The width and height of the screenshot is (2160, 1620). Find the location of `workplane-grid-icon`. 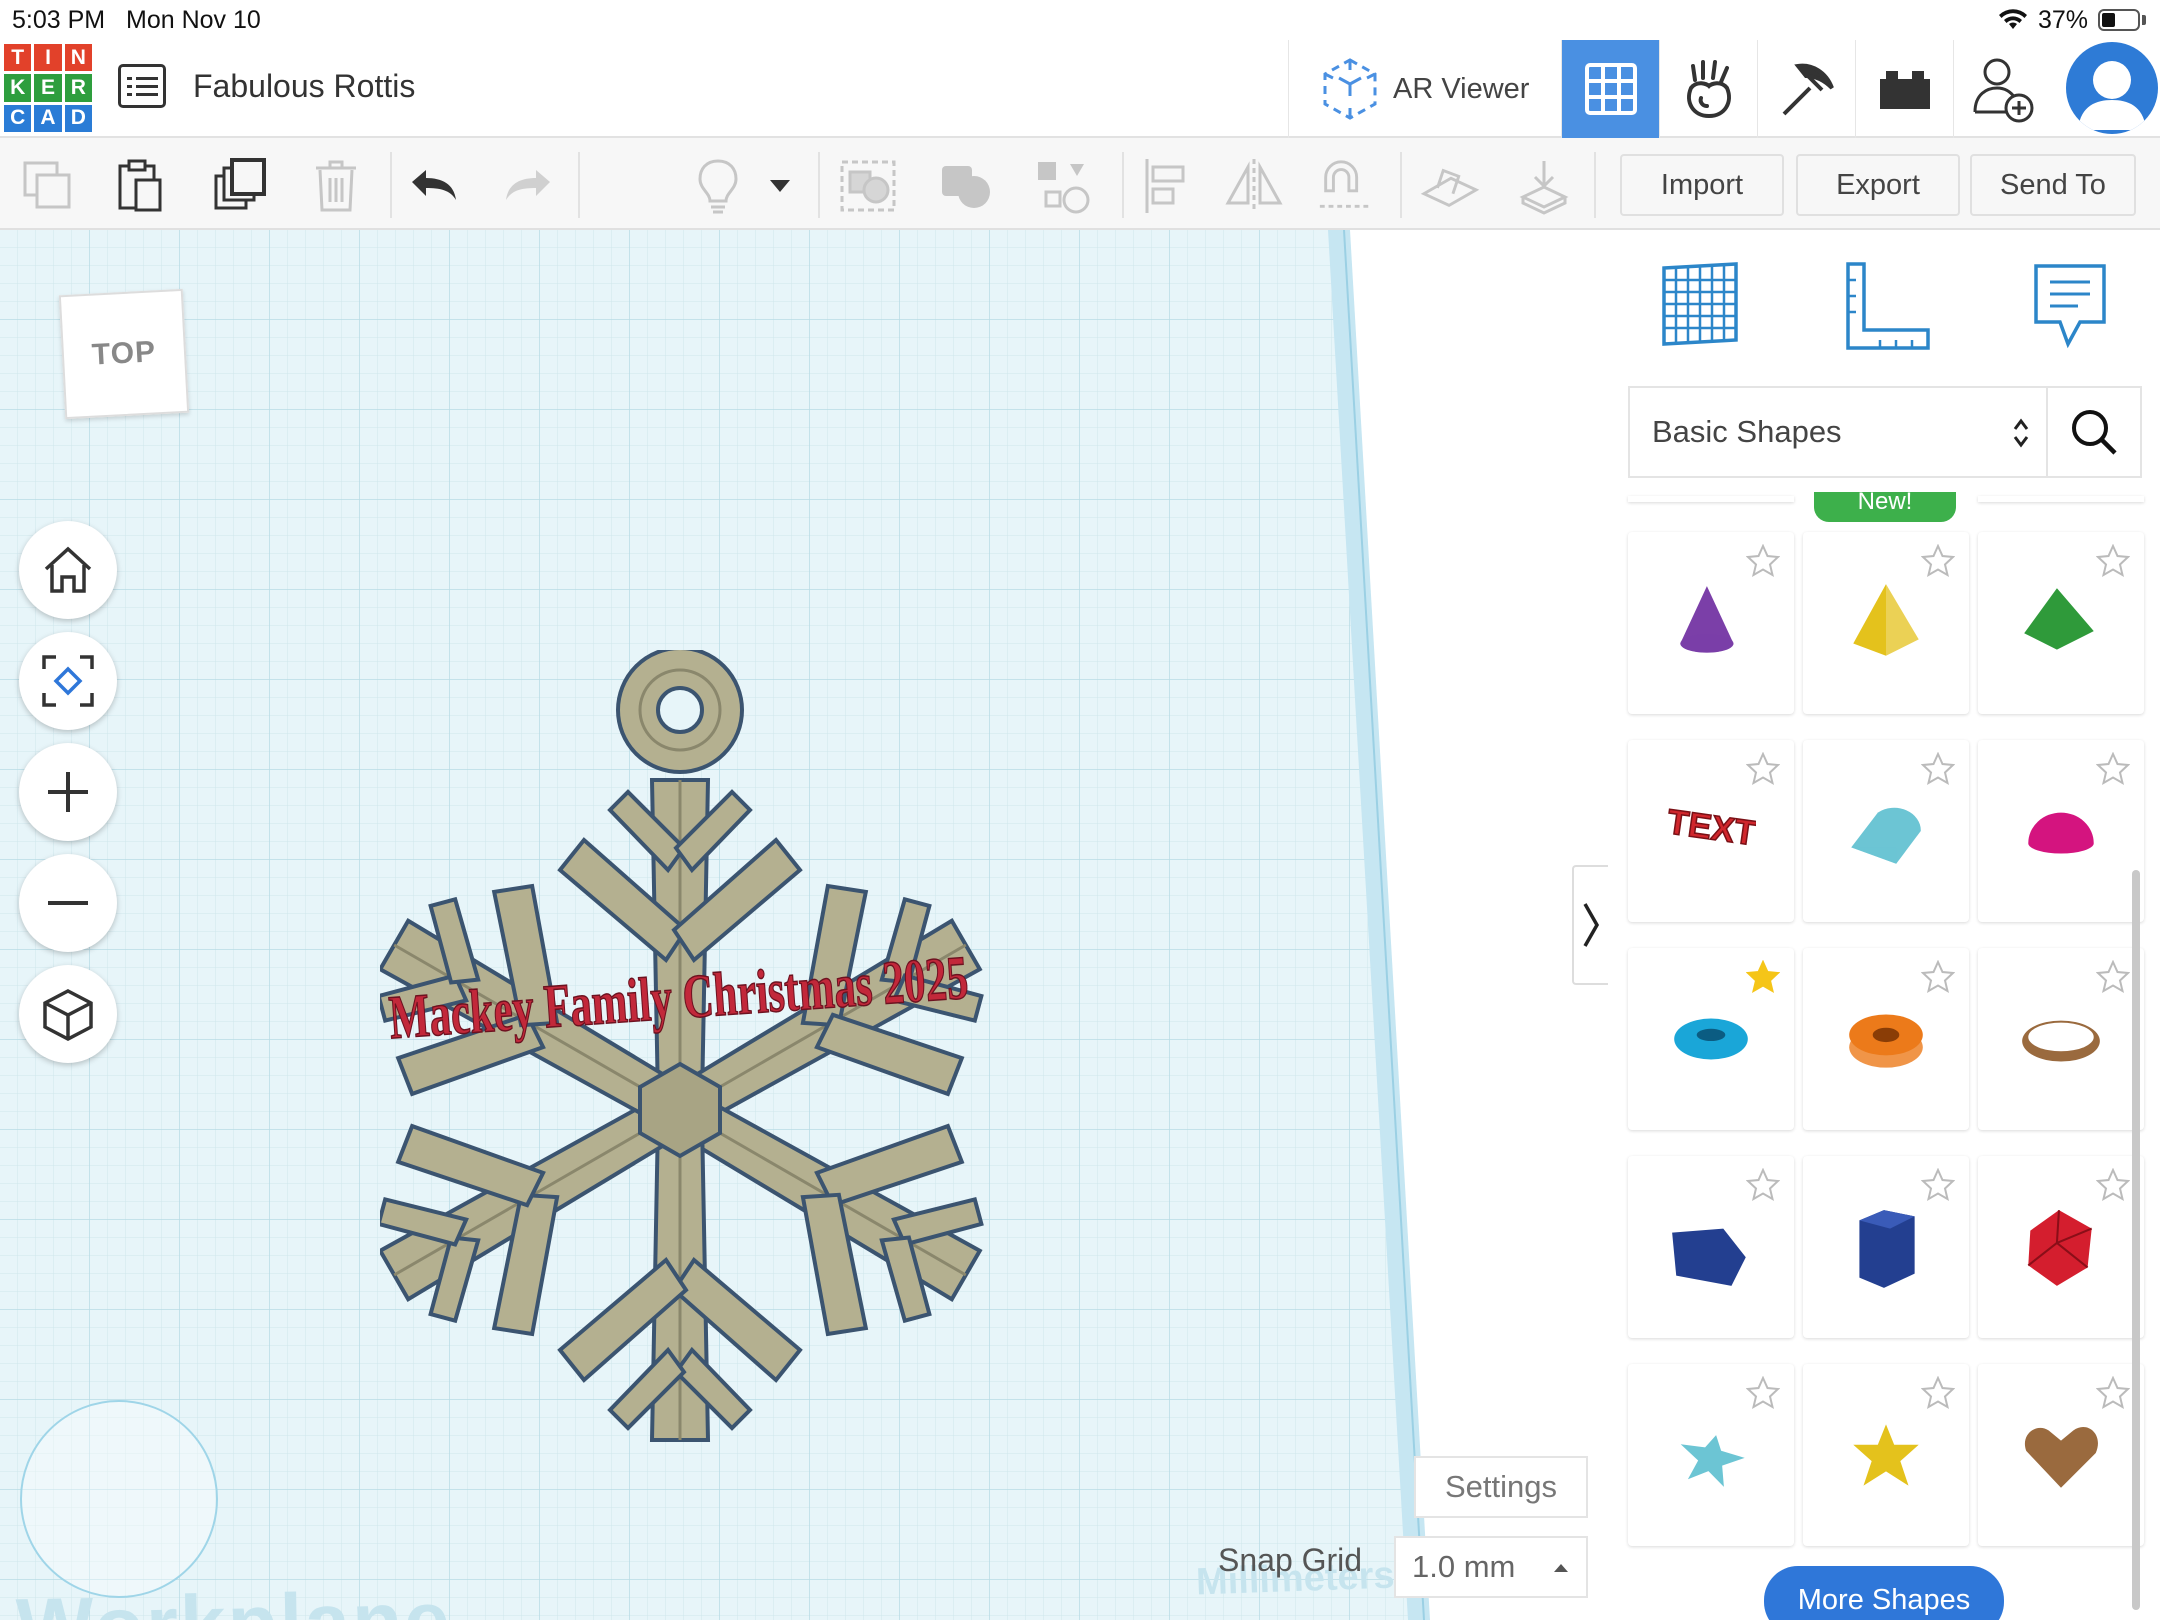

workplane-grid-icon is located at coordinates (1700, 304).